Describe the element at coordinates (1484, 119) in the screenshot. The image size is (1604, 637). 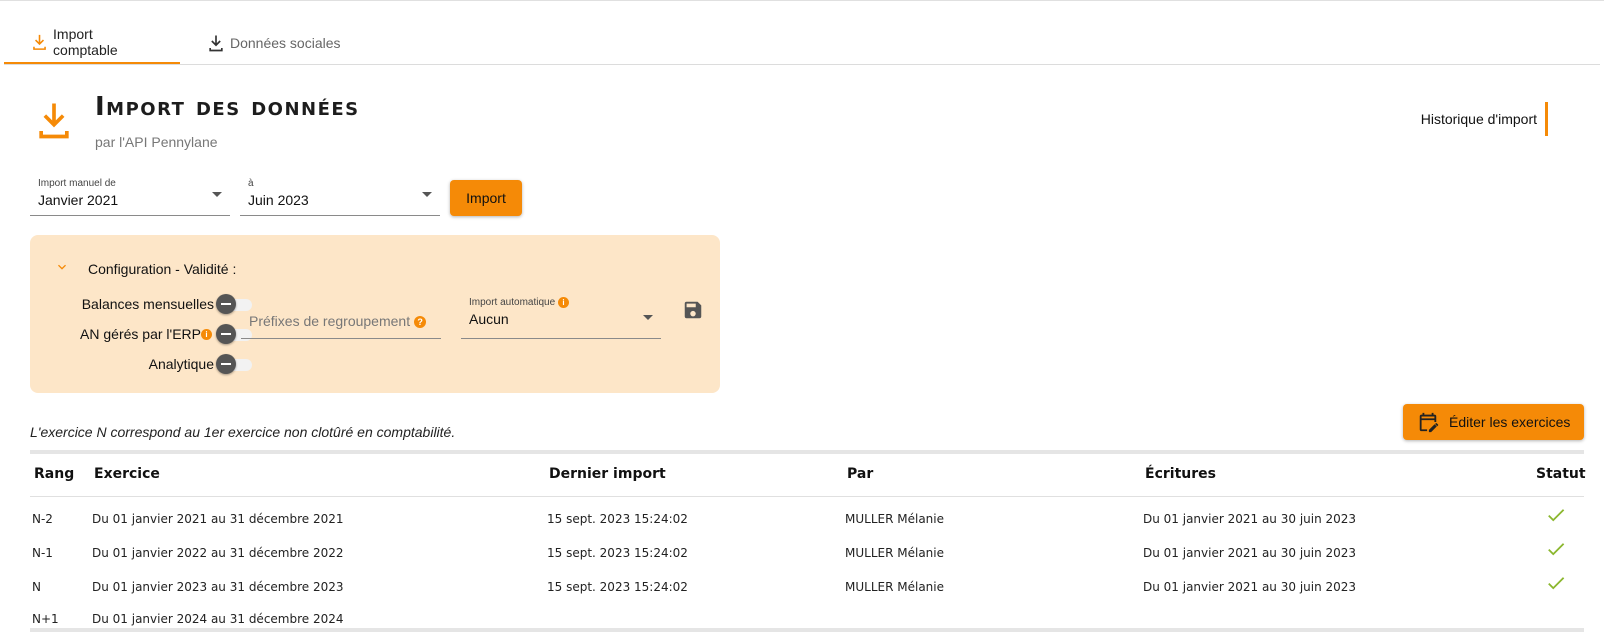
I see `history-link: Historique d'import` at that location.